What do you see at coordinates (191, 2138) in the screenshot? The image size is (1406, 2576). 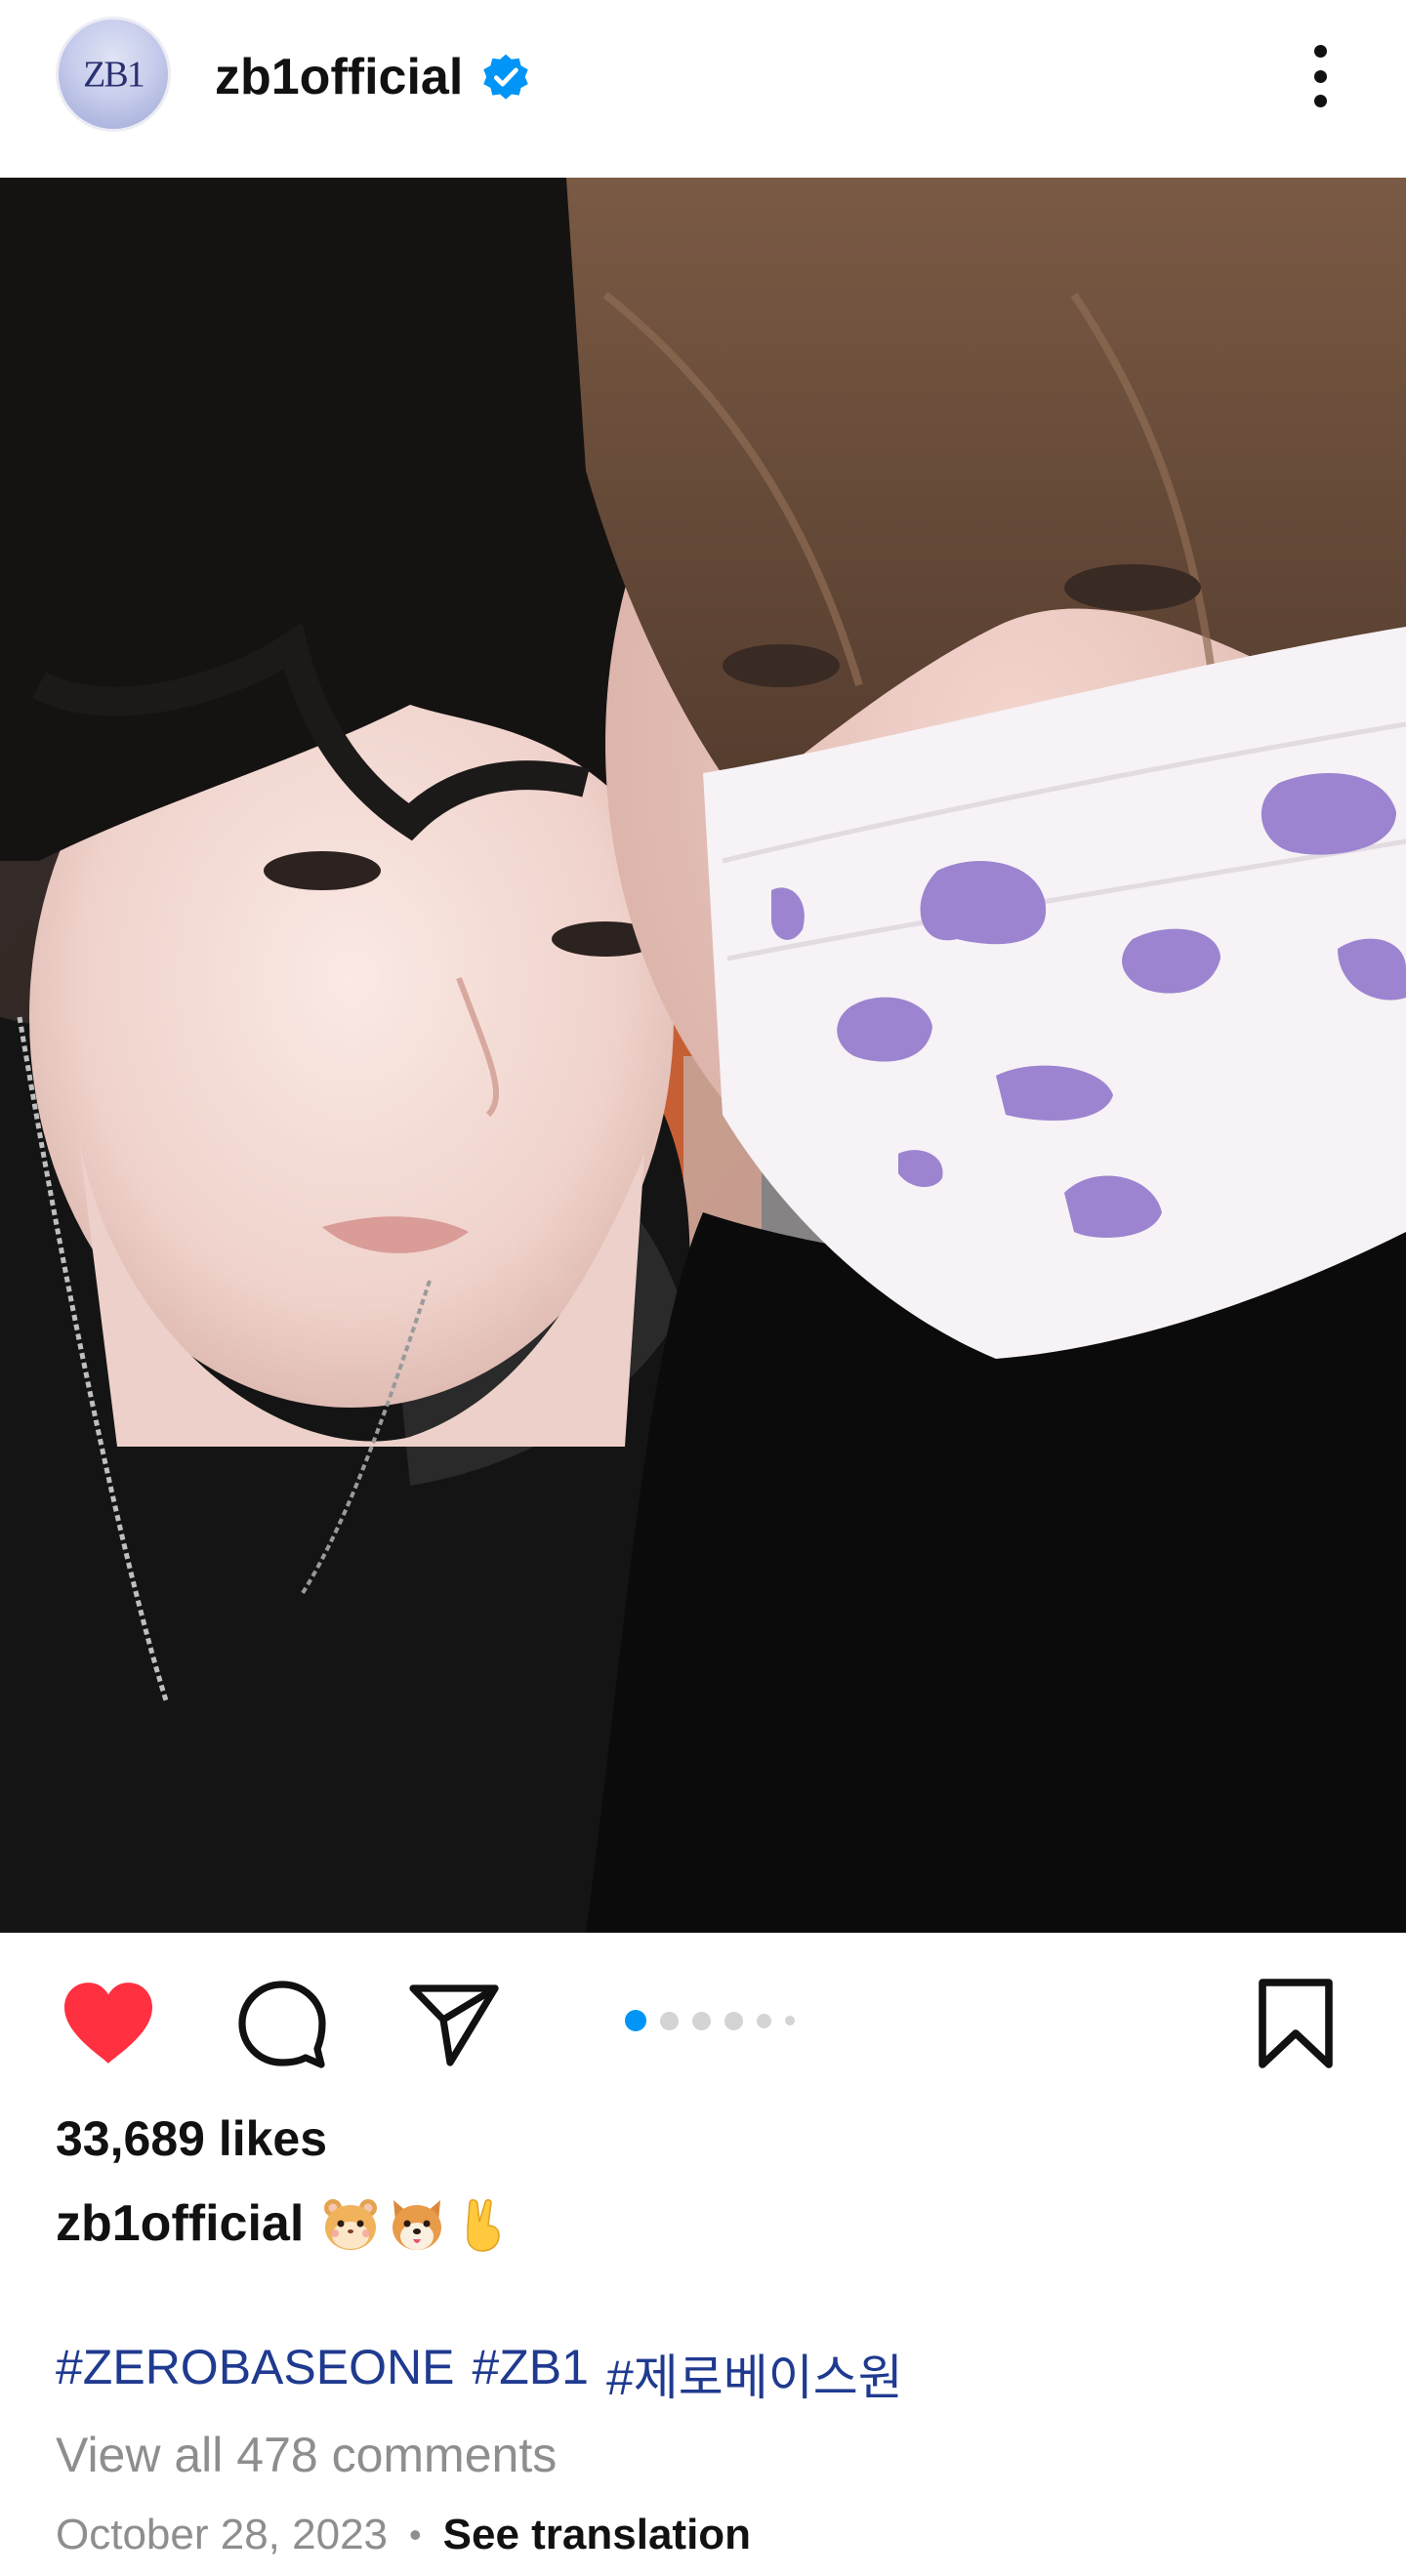 I see `likes-count: 33,689 likes` at bounding box center [191, 2138].